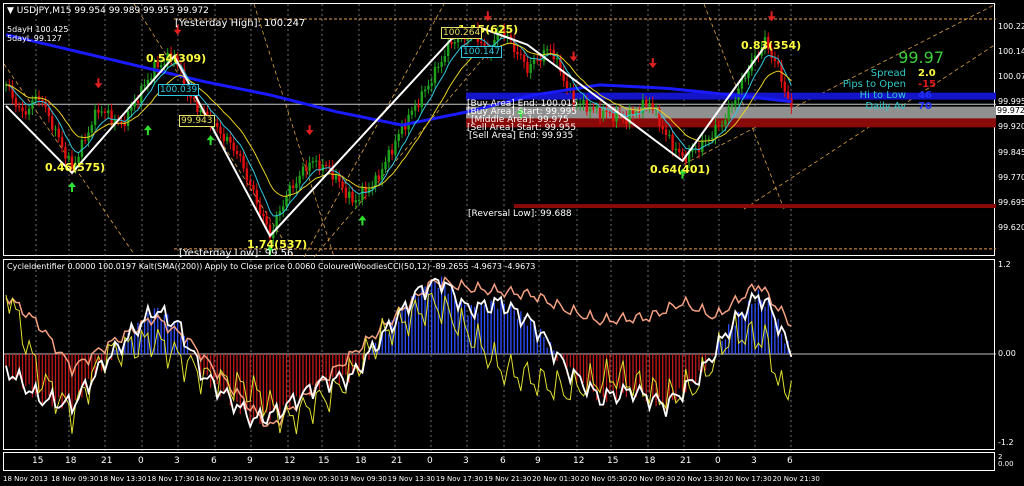 This screenshot has width=1024, height=486. I want to click on date-tick: 20 Nov 13:30, so click(700, 479).